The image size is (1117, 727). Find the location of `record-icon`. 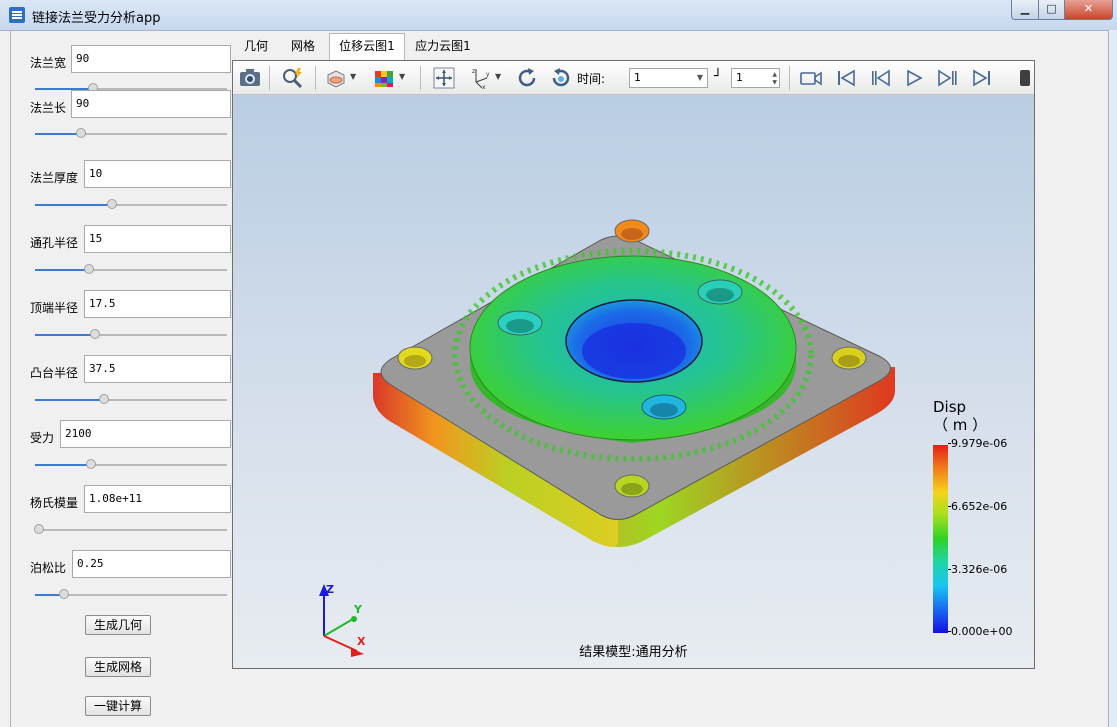

record-icon is located at coordinates (811, 78).